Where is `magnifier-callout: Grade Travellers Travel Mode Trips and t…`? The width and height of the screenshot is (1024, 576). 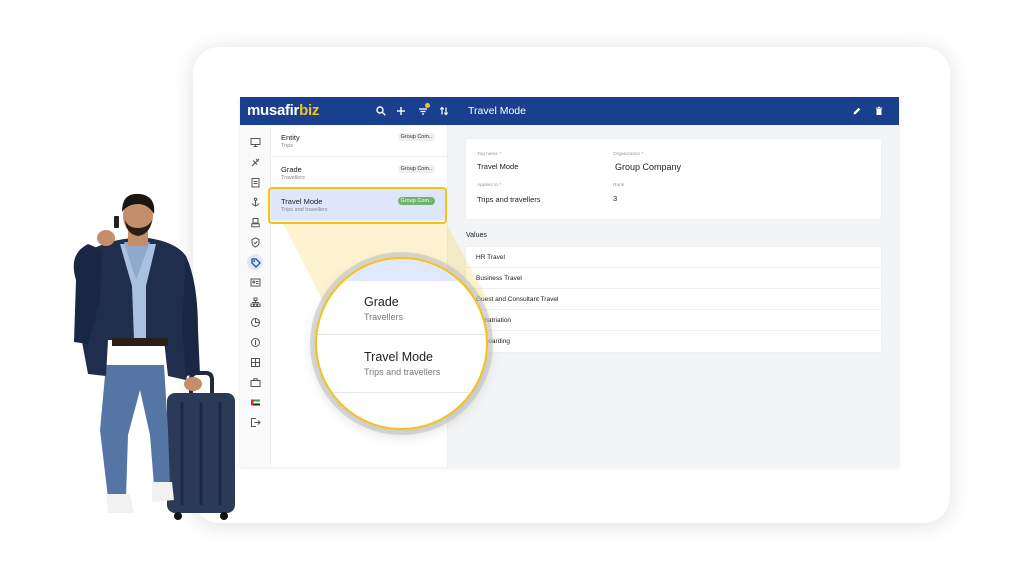
magnifier-callout: Grade Travellers Travel Mode Trips and t… is located at coordinates (401, 343).